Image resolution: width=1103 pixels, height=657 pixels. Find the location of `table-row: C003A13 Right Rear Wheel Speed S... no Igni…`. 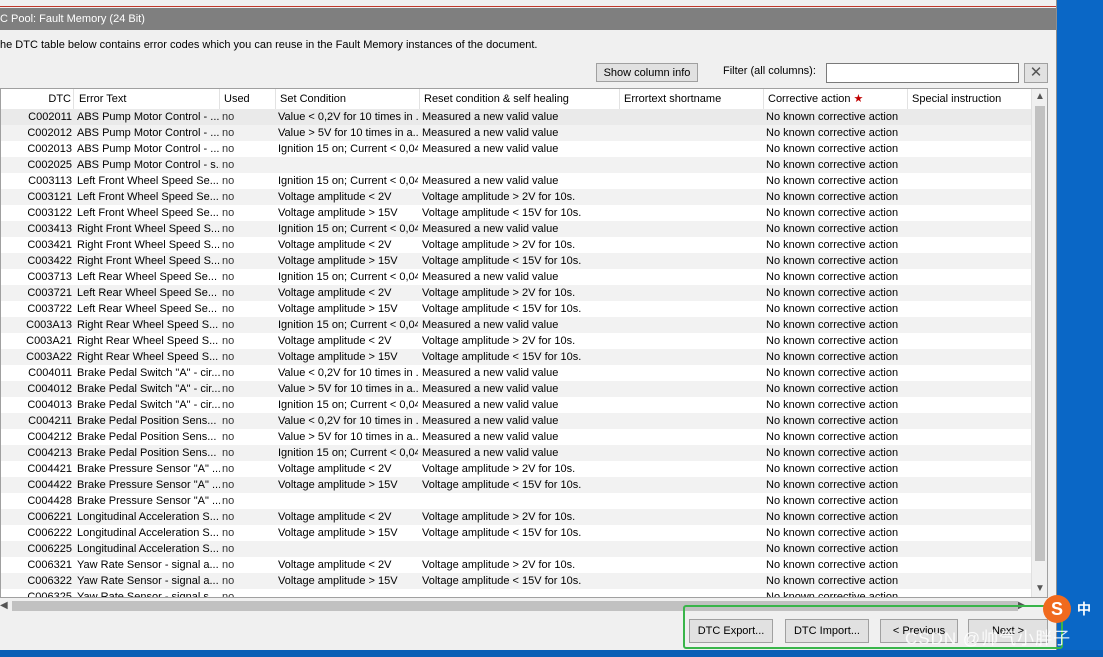

table-row: C003A13 Right Rear Wheel Speed S... no Igni… is located at coordinates (516, 325).